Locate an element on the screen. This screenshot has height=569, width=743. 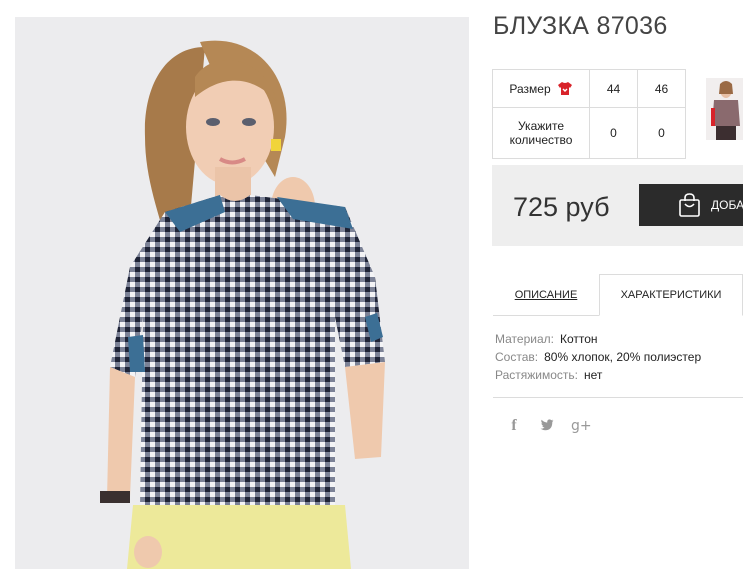
quantity-input-46: 0 is located at coordinates (661, 133).